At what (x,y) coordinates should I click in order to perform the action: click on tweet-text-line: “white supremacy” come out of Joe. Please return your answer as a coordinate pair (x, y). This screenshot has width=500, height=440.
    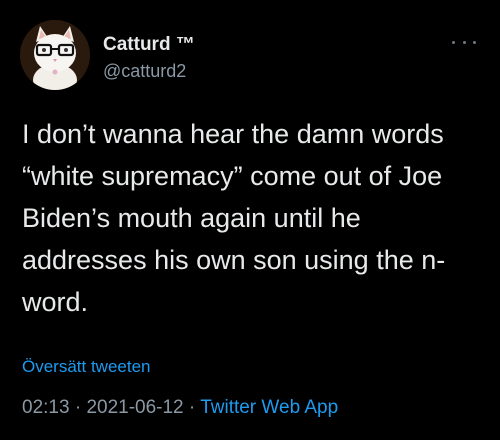
    Looking at the image, I should click on (232, 176).